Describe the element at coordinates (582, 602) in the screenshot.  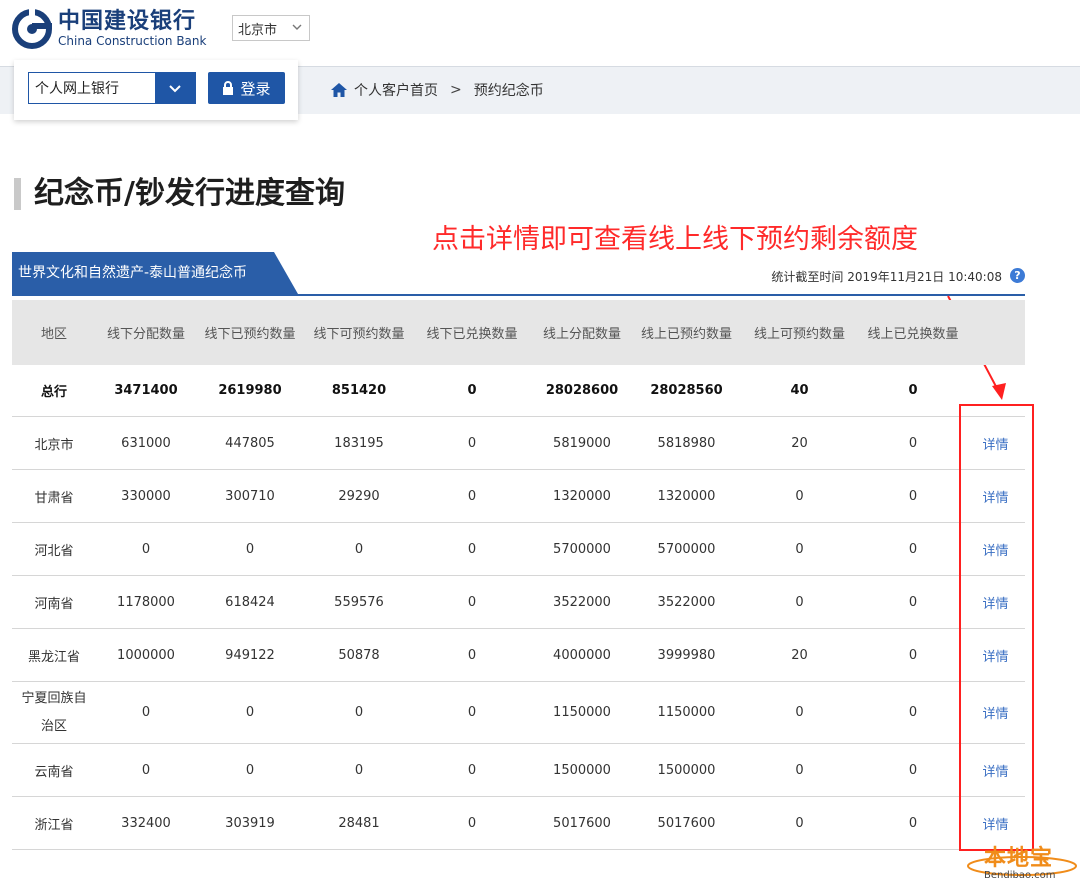
I see `cell-online-allocated: 3522000` at that location.